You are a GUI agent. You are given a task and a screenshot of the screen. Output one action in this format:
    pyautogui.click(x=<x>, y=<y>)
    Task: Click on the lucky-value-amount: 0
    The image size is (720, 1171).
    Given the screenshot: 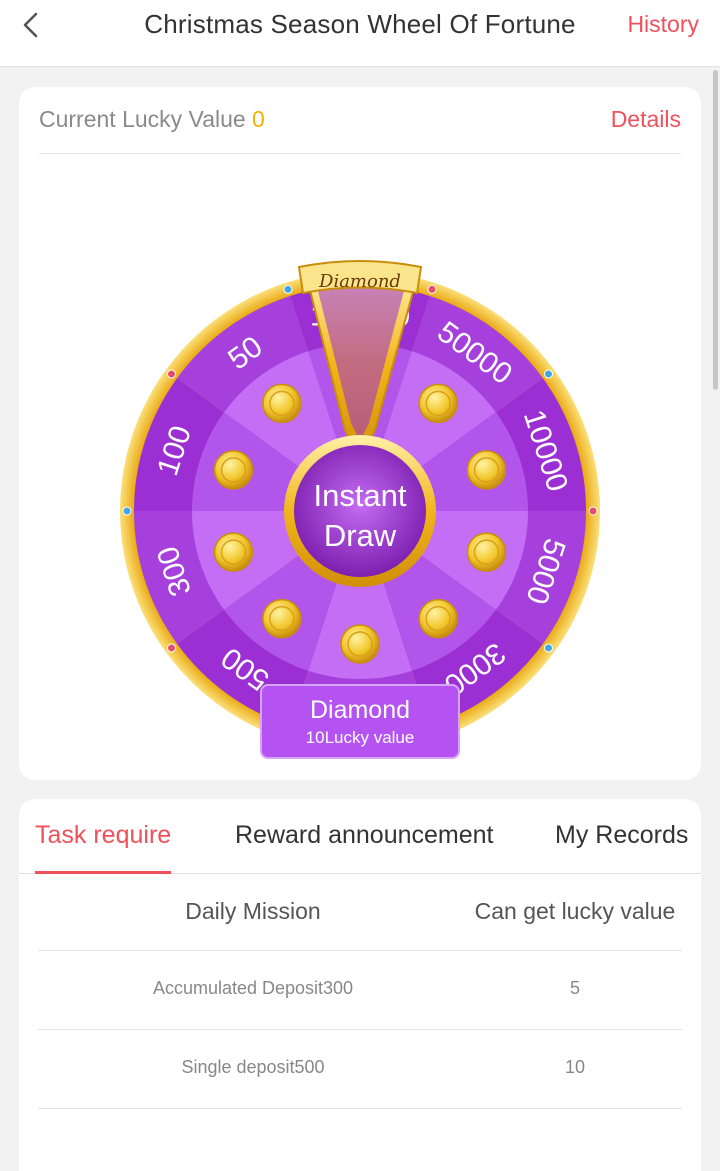 What is the action you would take?
    pyautogui.click(x=258, y=119)
    